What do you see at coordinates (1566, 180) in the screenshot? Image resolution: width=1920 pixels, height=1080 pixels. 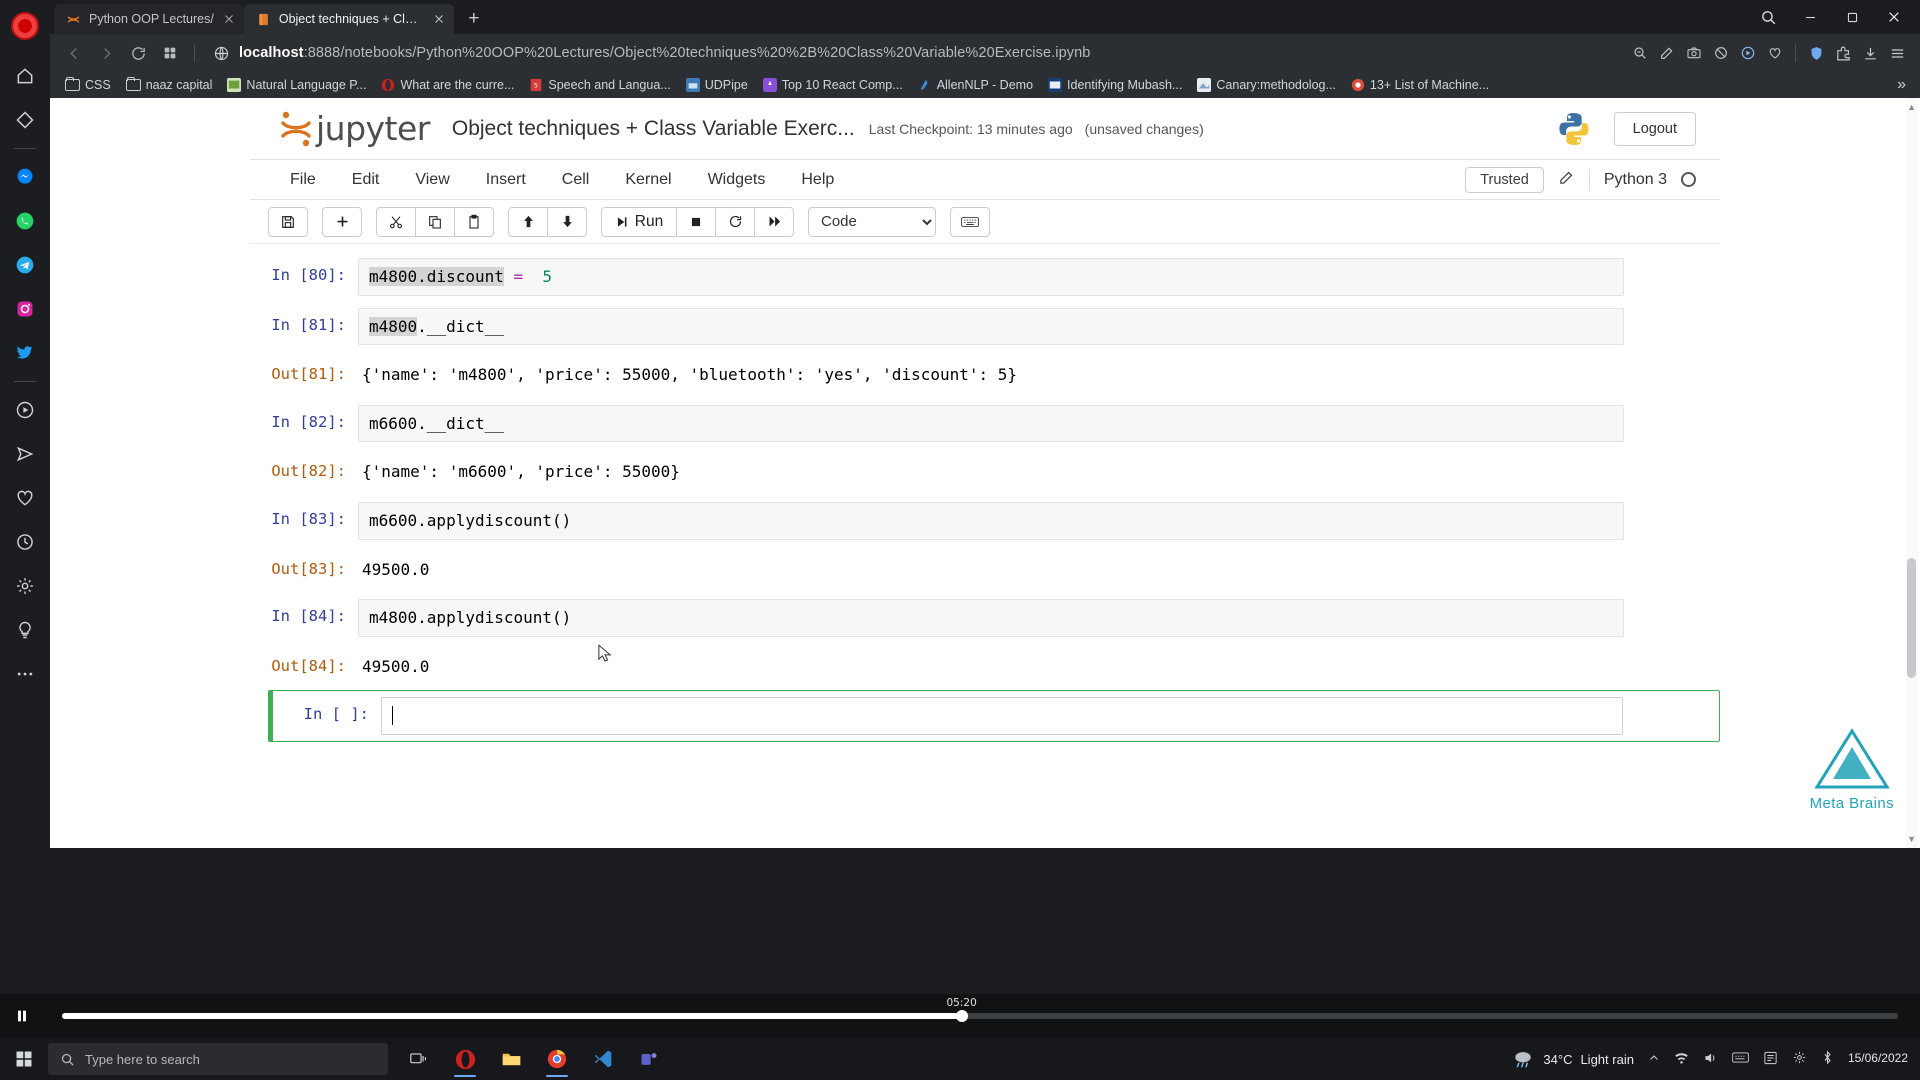 I see `pencil-icon` at bounding box center [1566, 180].